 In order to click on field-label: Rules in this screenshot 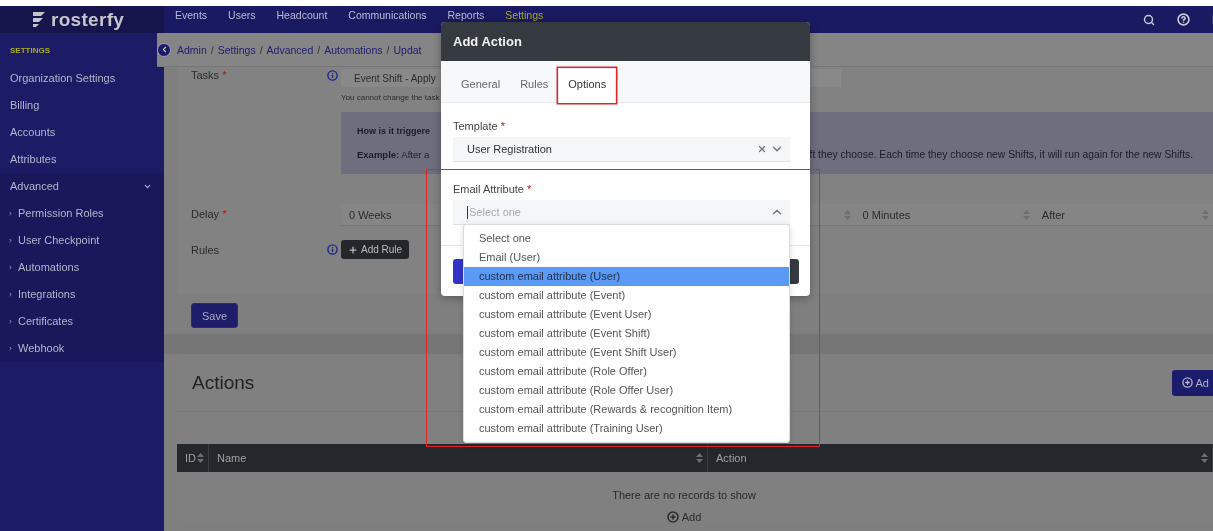, I will do `click(206, 249)`.